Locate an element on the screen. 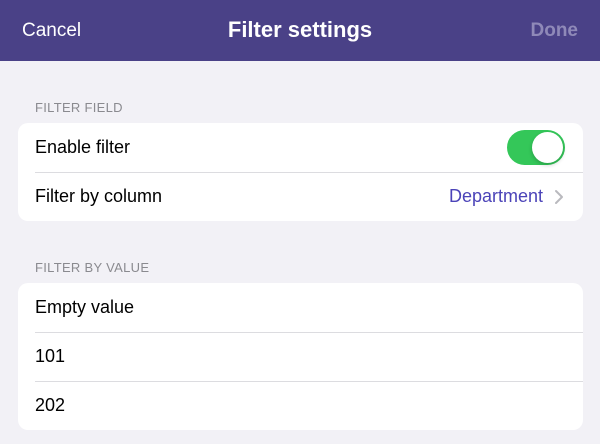  section-header-filter-field: FILTER FIELD is located at coordinates (79, 107).